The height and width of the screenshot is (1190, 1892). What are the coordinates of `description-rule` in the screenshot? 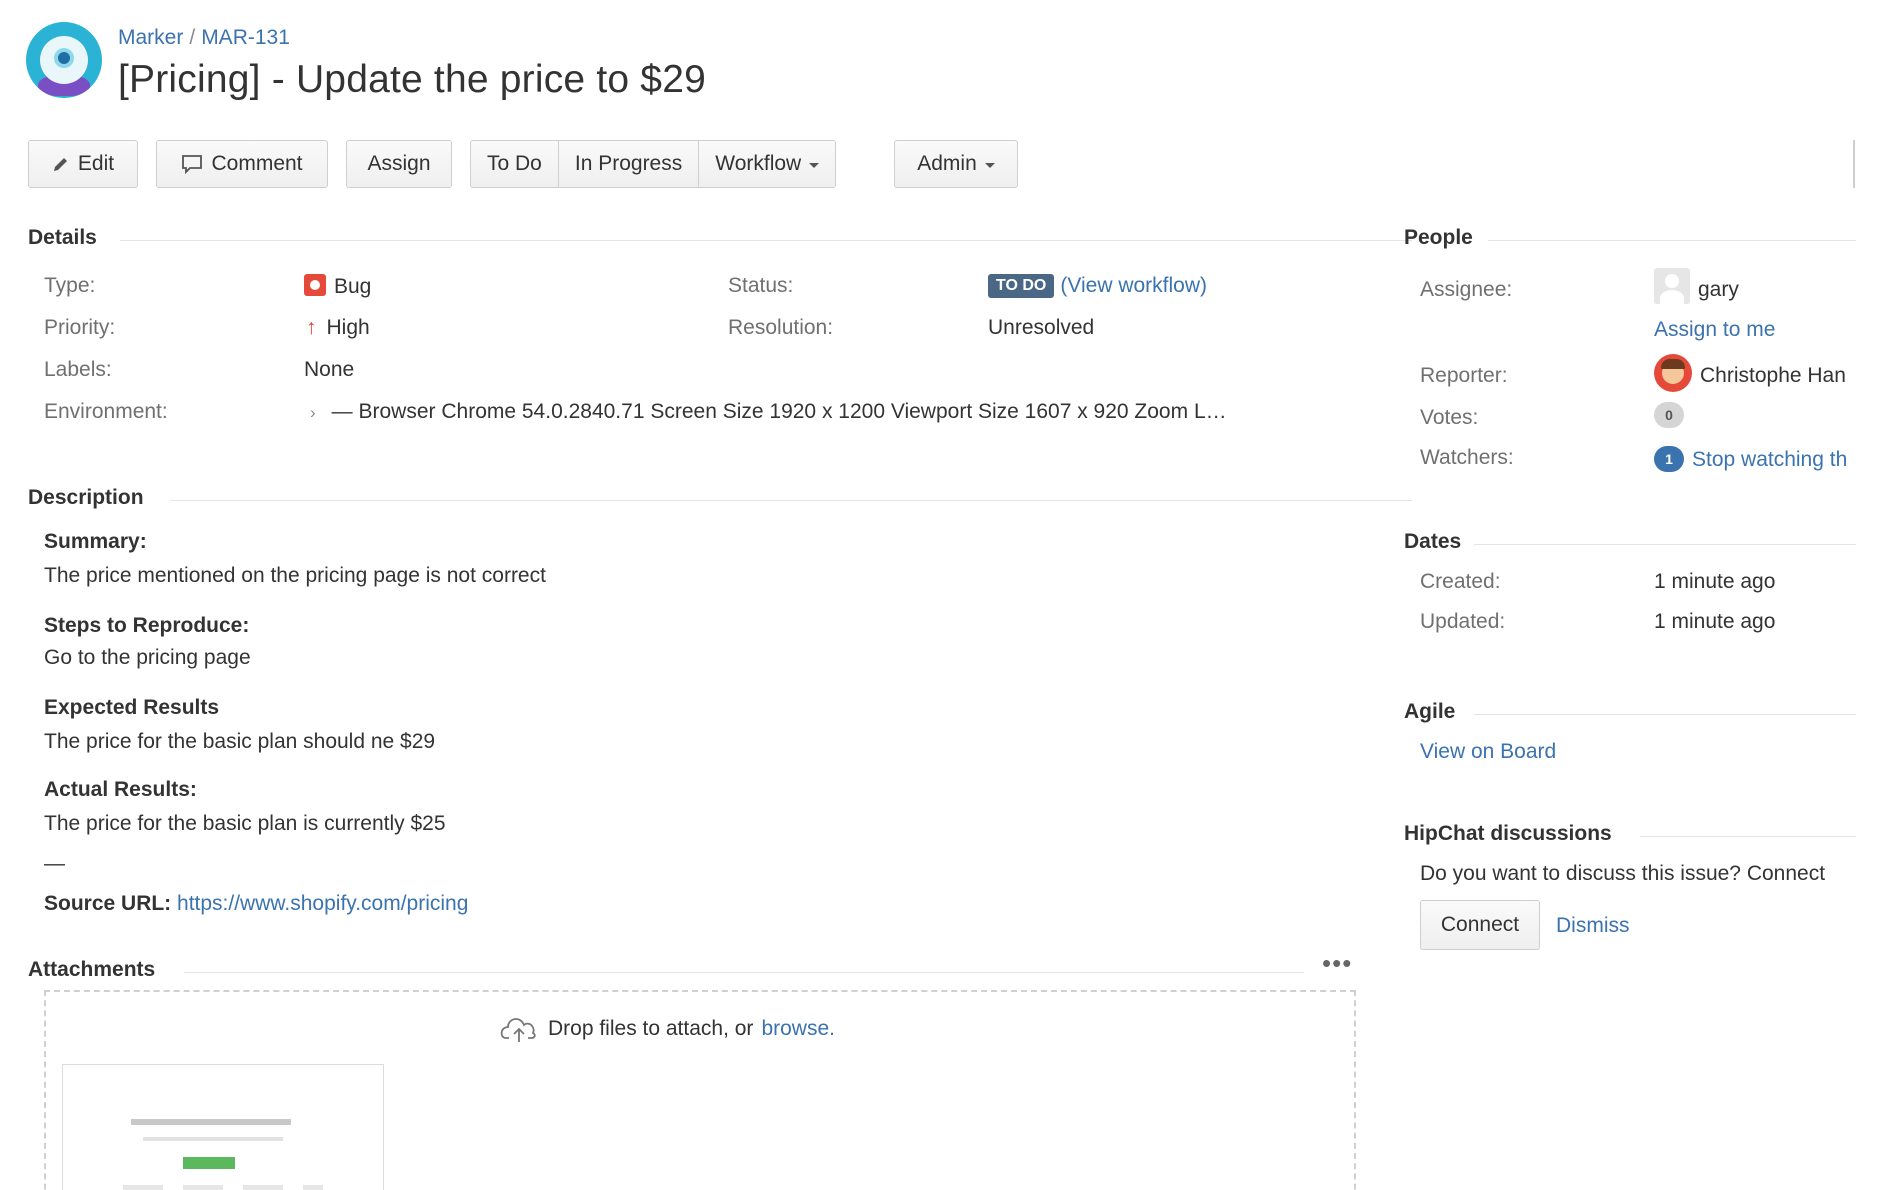 It's located at (791, 500).